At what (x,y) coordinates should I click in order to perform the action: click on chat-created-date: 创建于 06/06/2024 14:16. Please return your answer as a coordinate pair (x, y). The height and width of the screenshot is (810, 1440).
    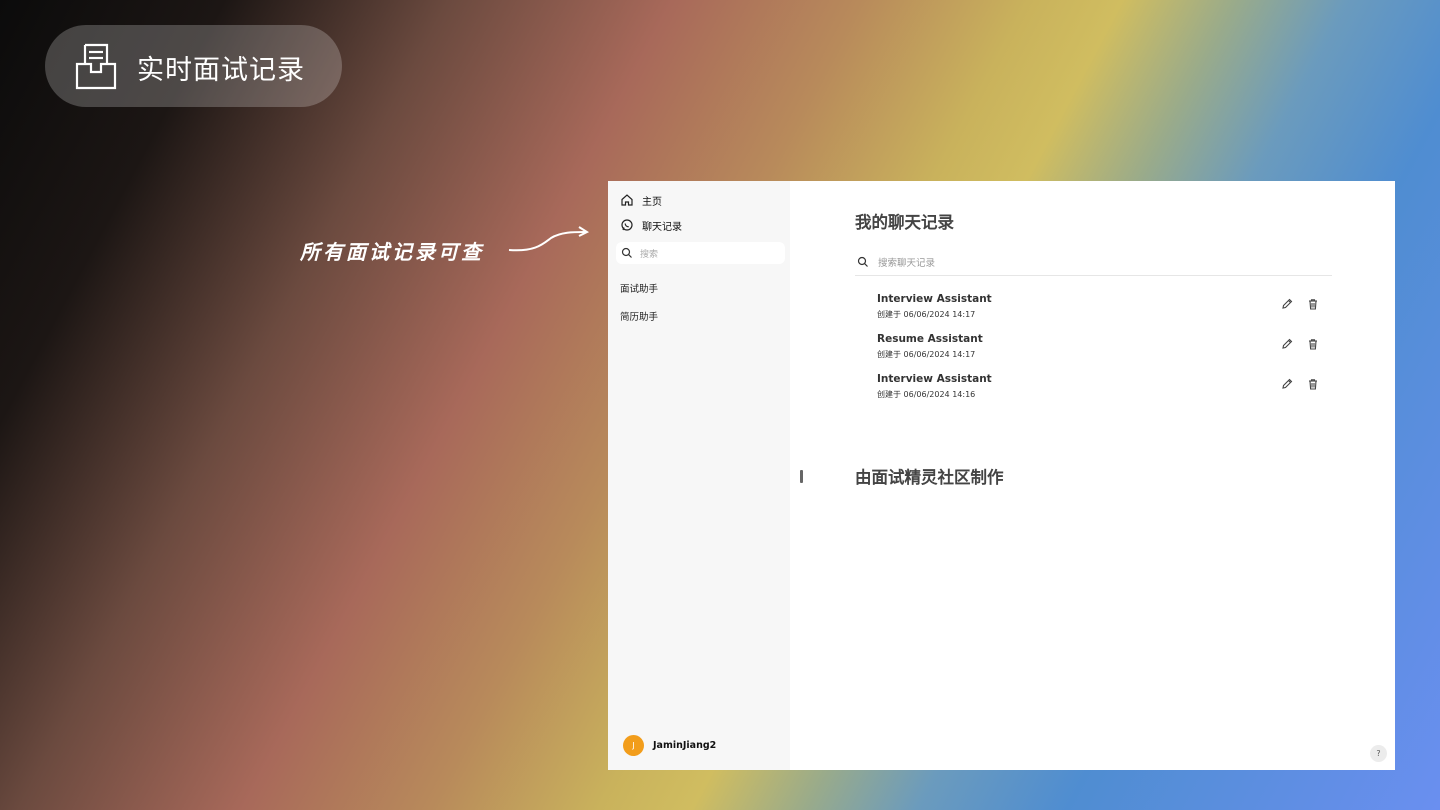
    Looking at the image, I should click on (926, 394).